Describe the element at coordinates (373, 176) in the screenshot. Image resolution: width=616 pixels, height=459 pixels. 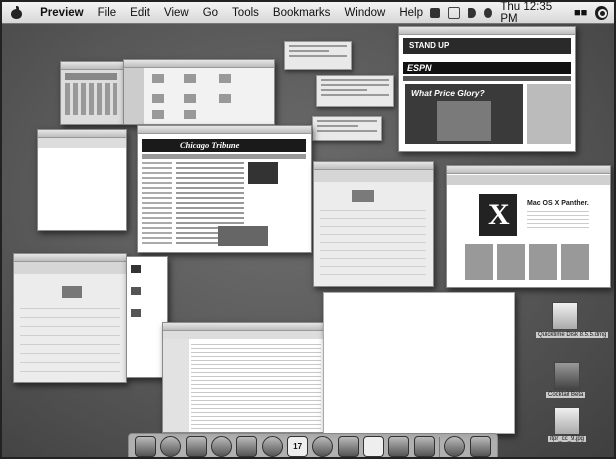
I see `prefs-toolbar` at that location.